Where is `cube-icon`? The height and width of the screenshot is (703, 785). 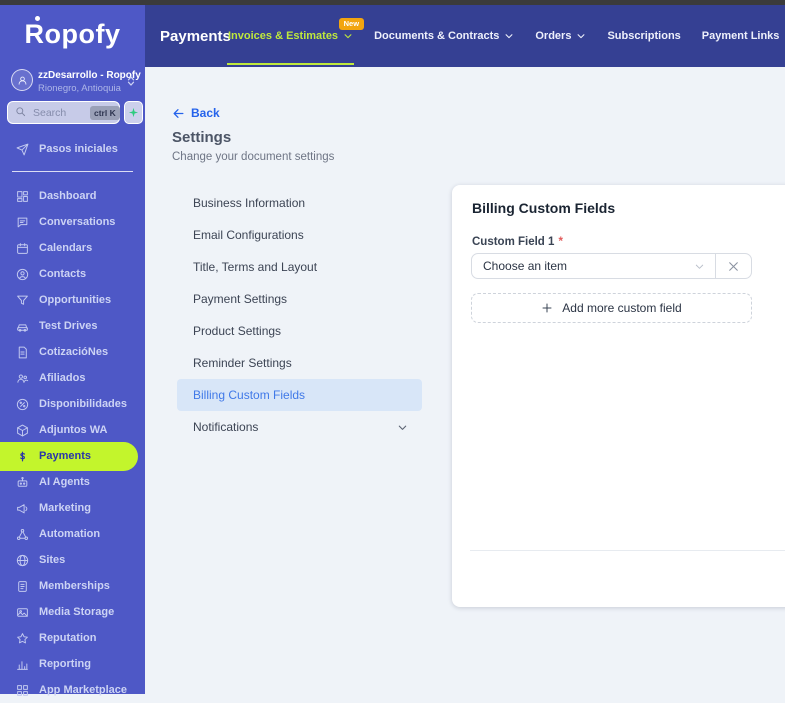 cube-icon is located at coordinates (22, 430).